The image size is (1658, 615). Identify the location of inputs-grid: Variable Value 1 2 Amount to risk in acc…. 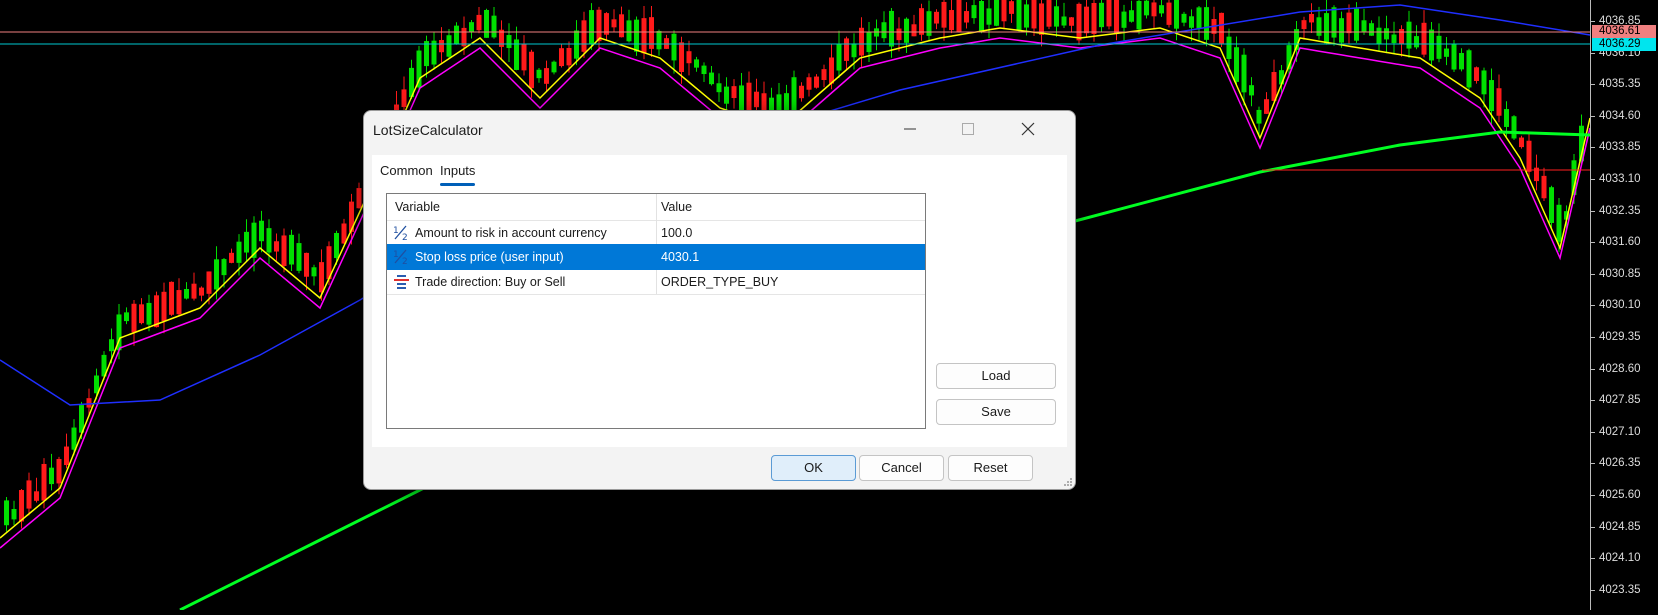
(656, 311).